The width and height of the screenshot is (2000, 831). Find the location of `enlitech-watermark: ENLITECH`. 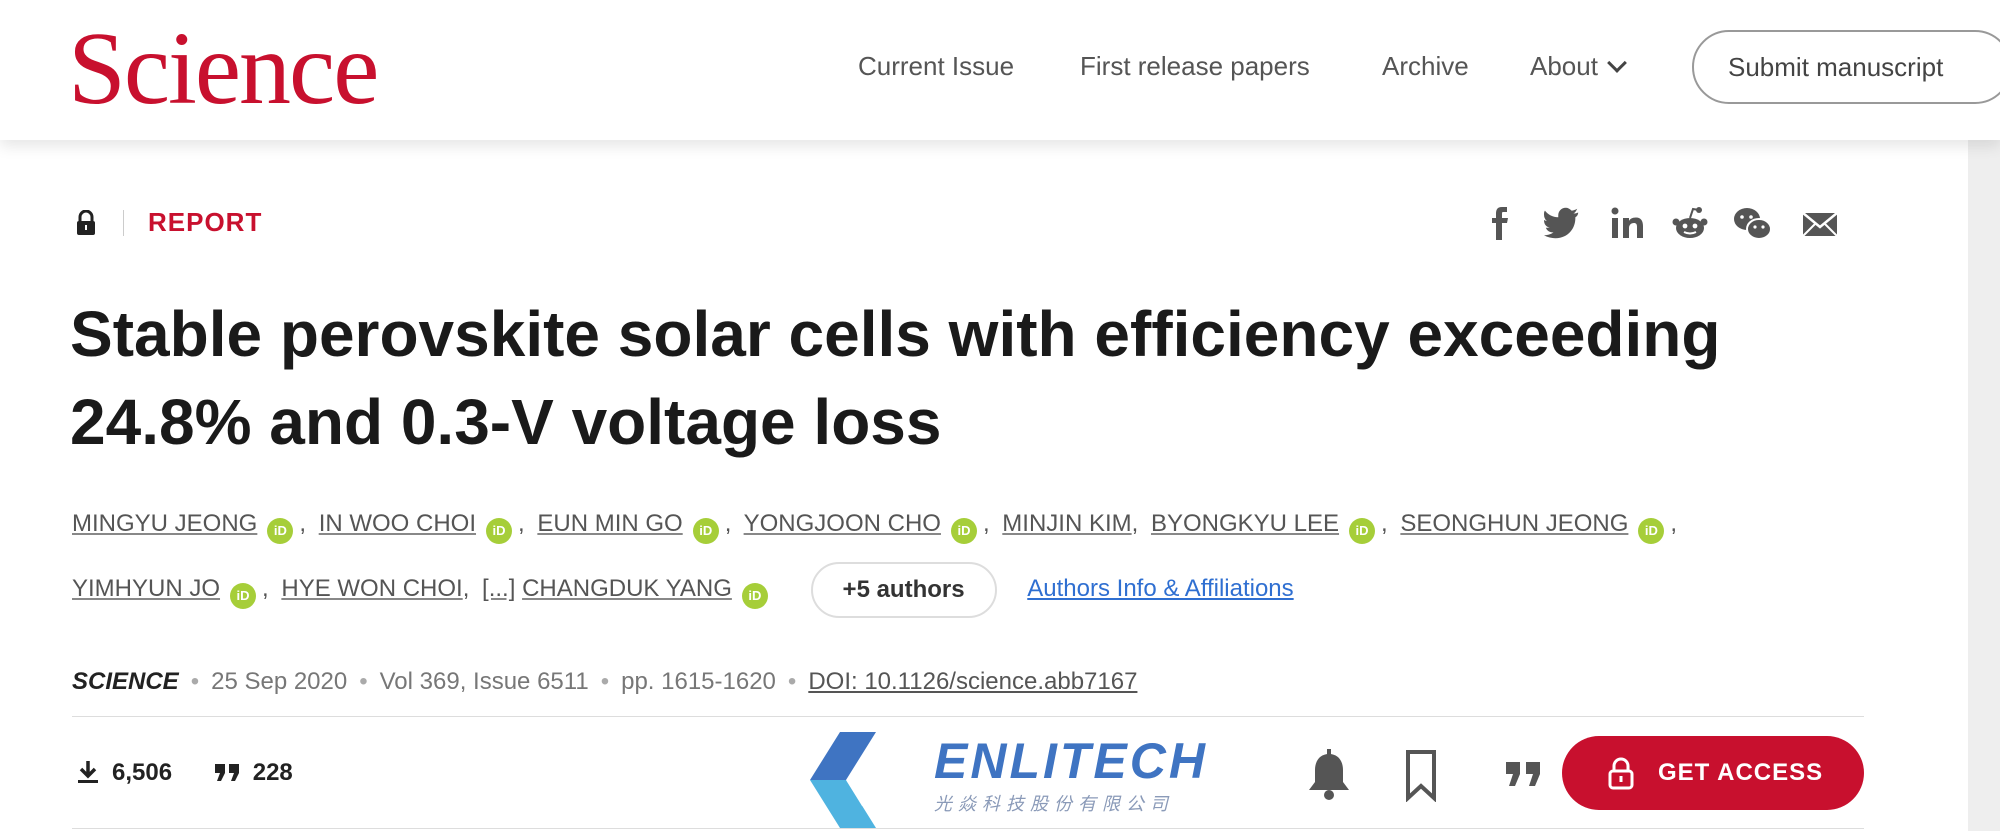

enlitech-watermark: ENLITECH is located at coordinates (1071, 761).